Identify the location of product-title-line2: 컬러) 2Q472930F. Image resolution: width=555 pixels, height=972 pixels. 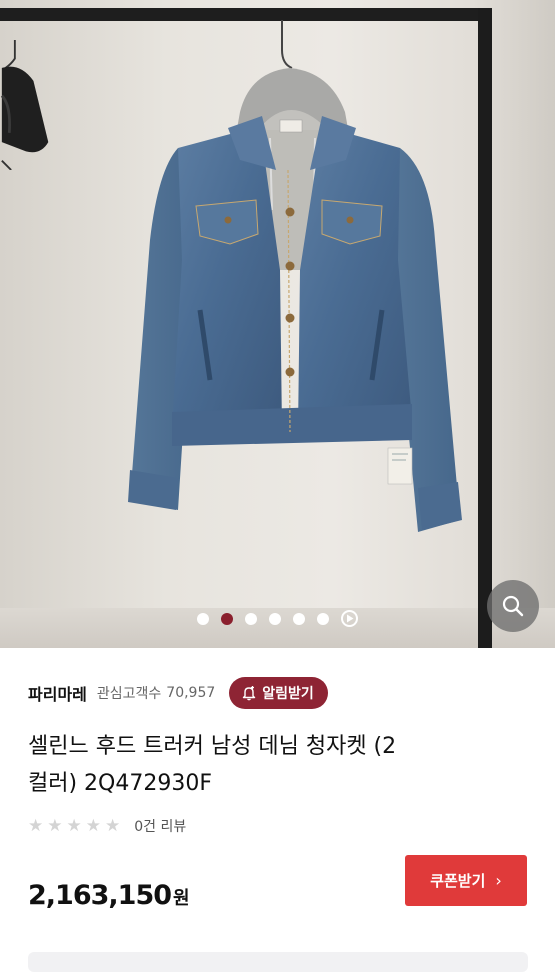
(120, 783).